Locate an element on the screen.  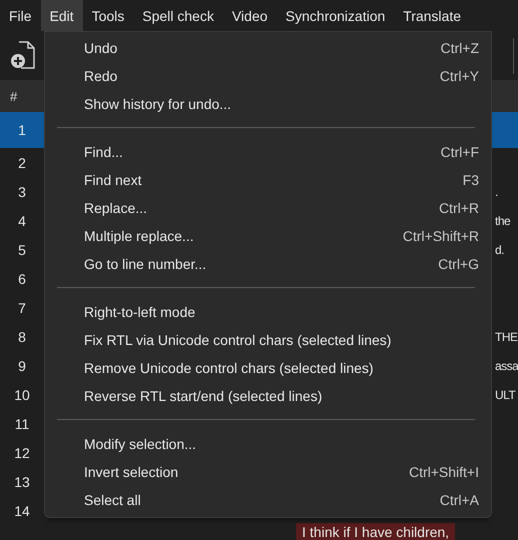
row-number: 3 is located at coordinates (22, 192).